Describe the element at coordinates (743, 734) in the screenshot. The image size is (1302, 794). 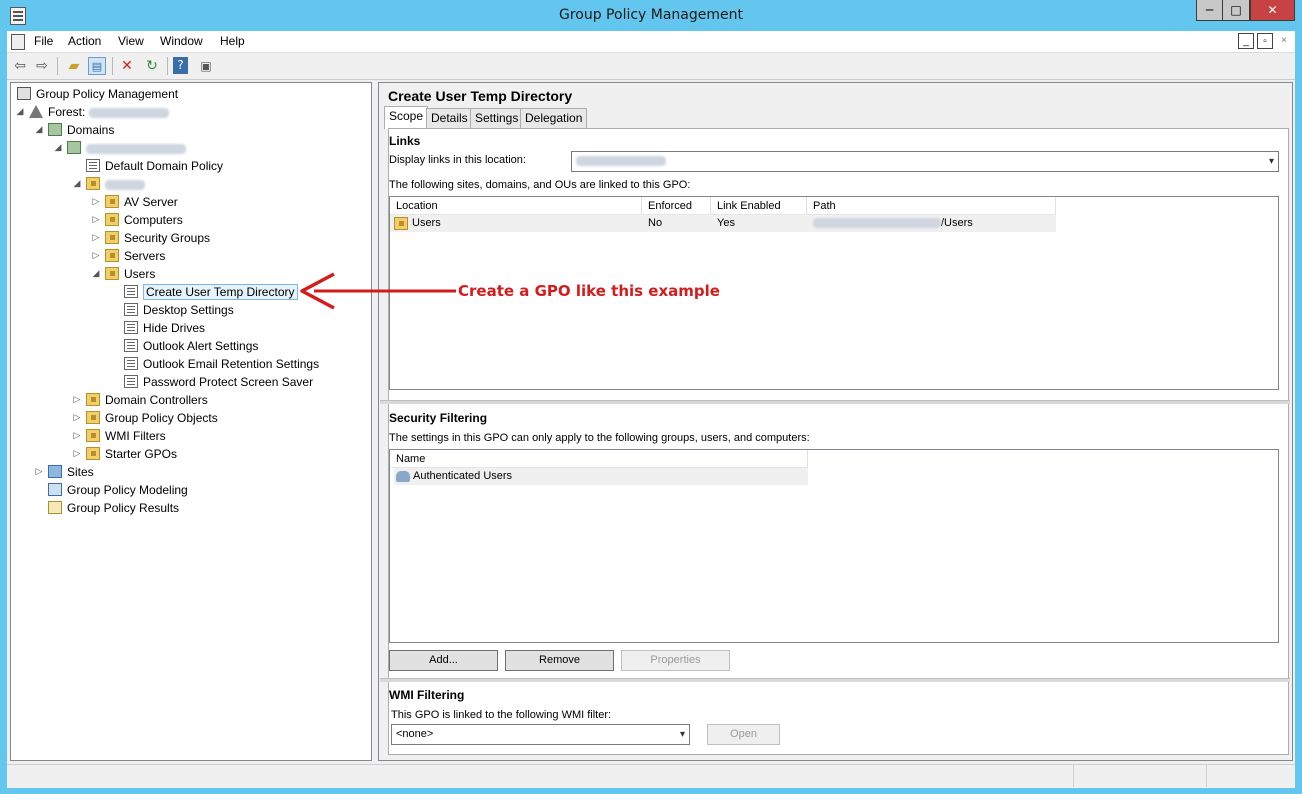
I see `open-button: Open` at that location.